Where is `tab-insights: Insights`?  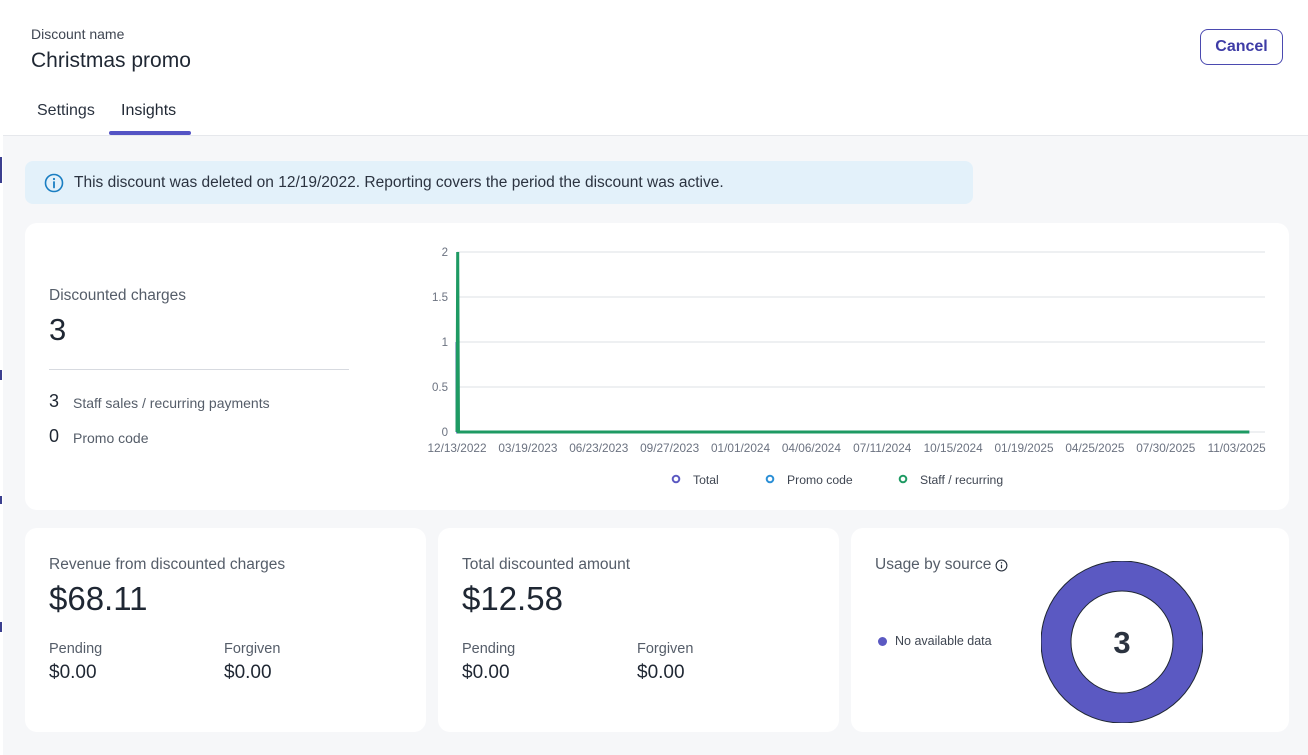 tab-insights: Insights is located at coordinates (148, 111).